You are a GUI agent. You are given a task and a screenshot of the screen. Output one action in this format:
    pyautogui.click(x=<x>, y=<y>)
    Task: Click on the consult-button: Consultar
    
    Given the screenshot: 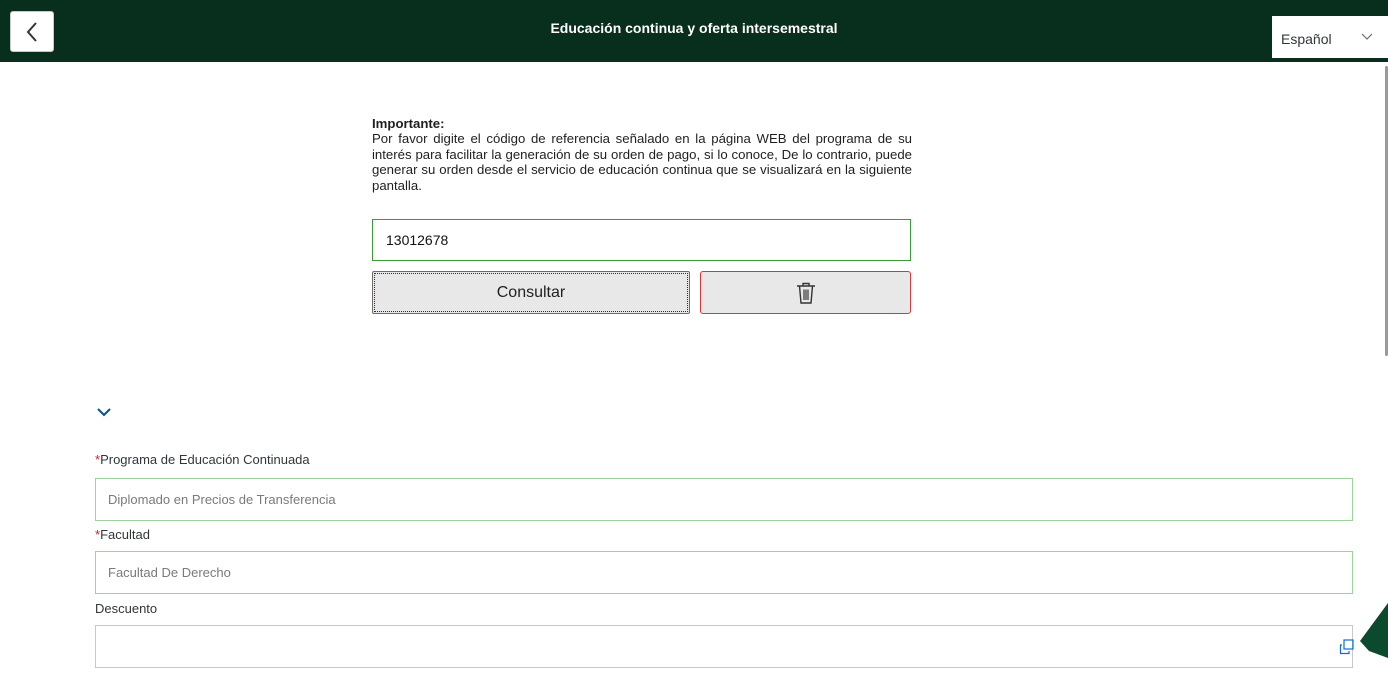 What is the action you would take?
    pyautogui.click(x=531, y=292)
    